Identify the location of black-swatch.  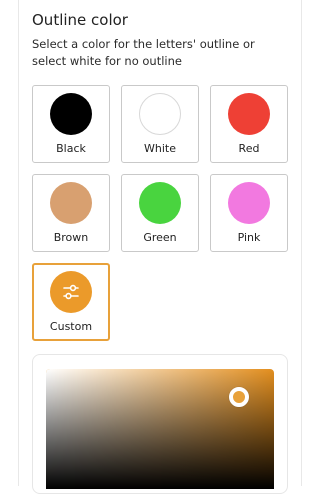
(71, 114).